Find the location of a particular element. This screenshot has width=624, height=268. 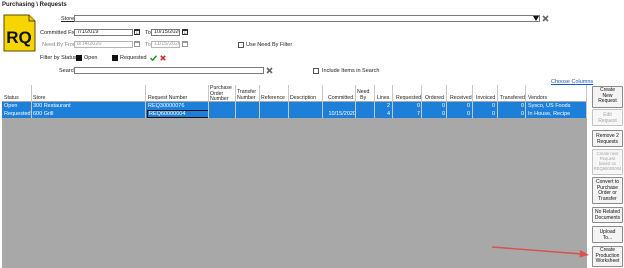

need-by-from-input: 8/14/2020 is located at coordinates (103, 44).